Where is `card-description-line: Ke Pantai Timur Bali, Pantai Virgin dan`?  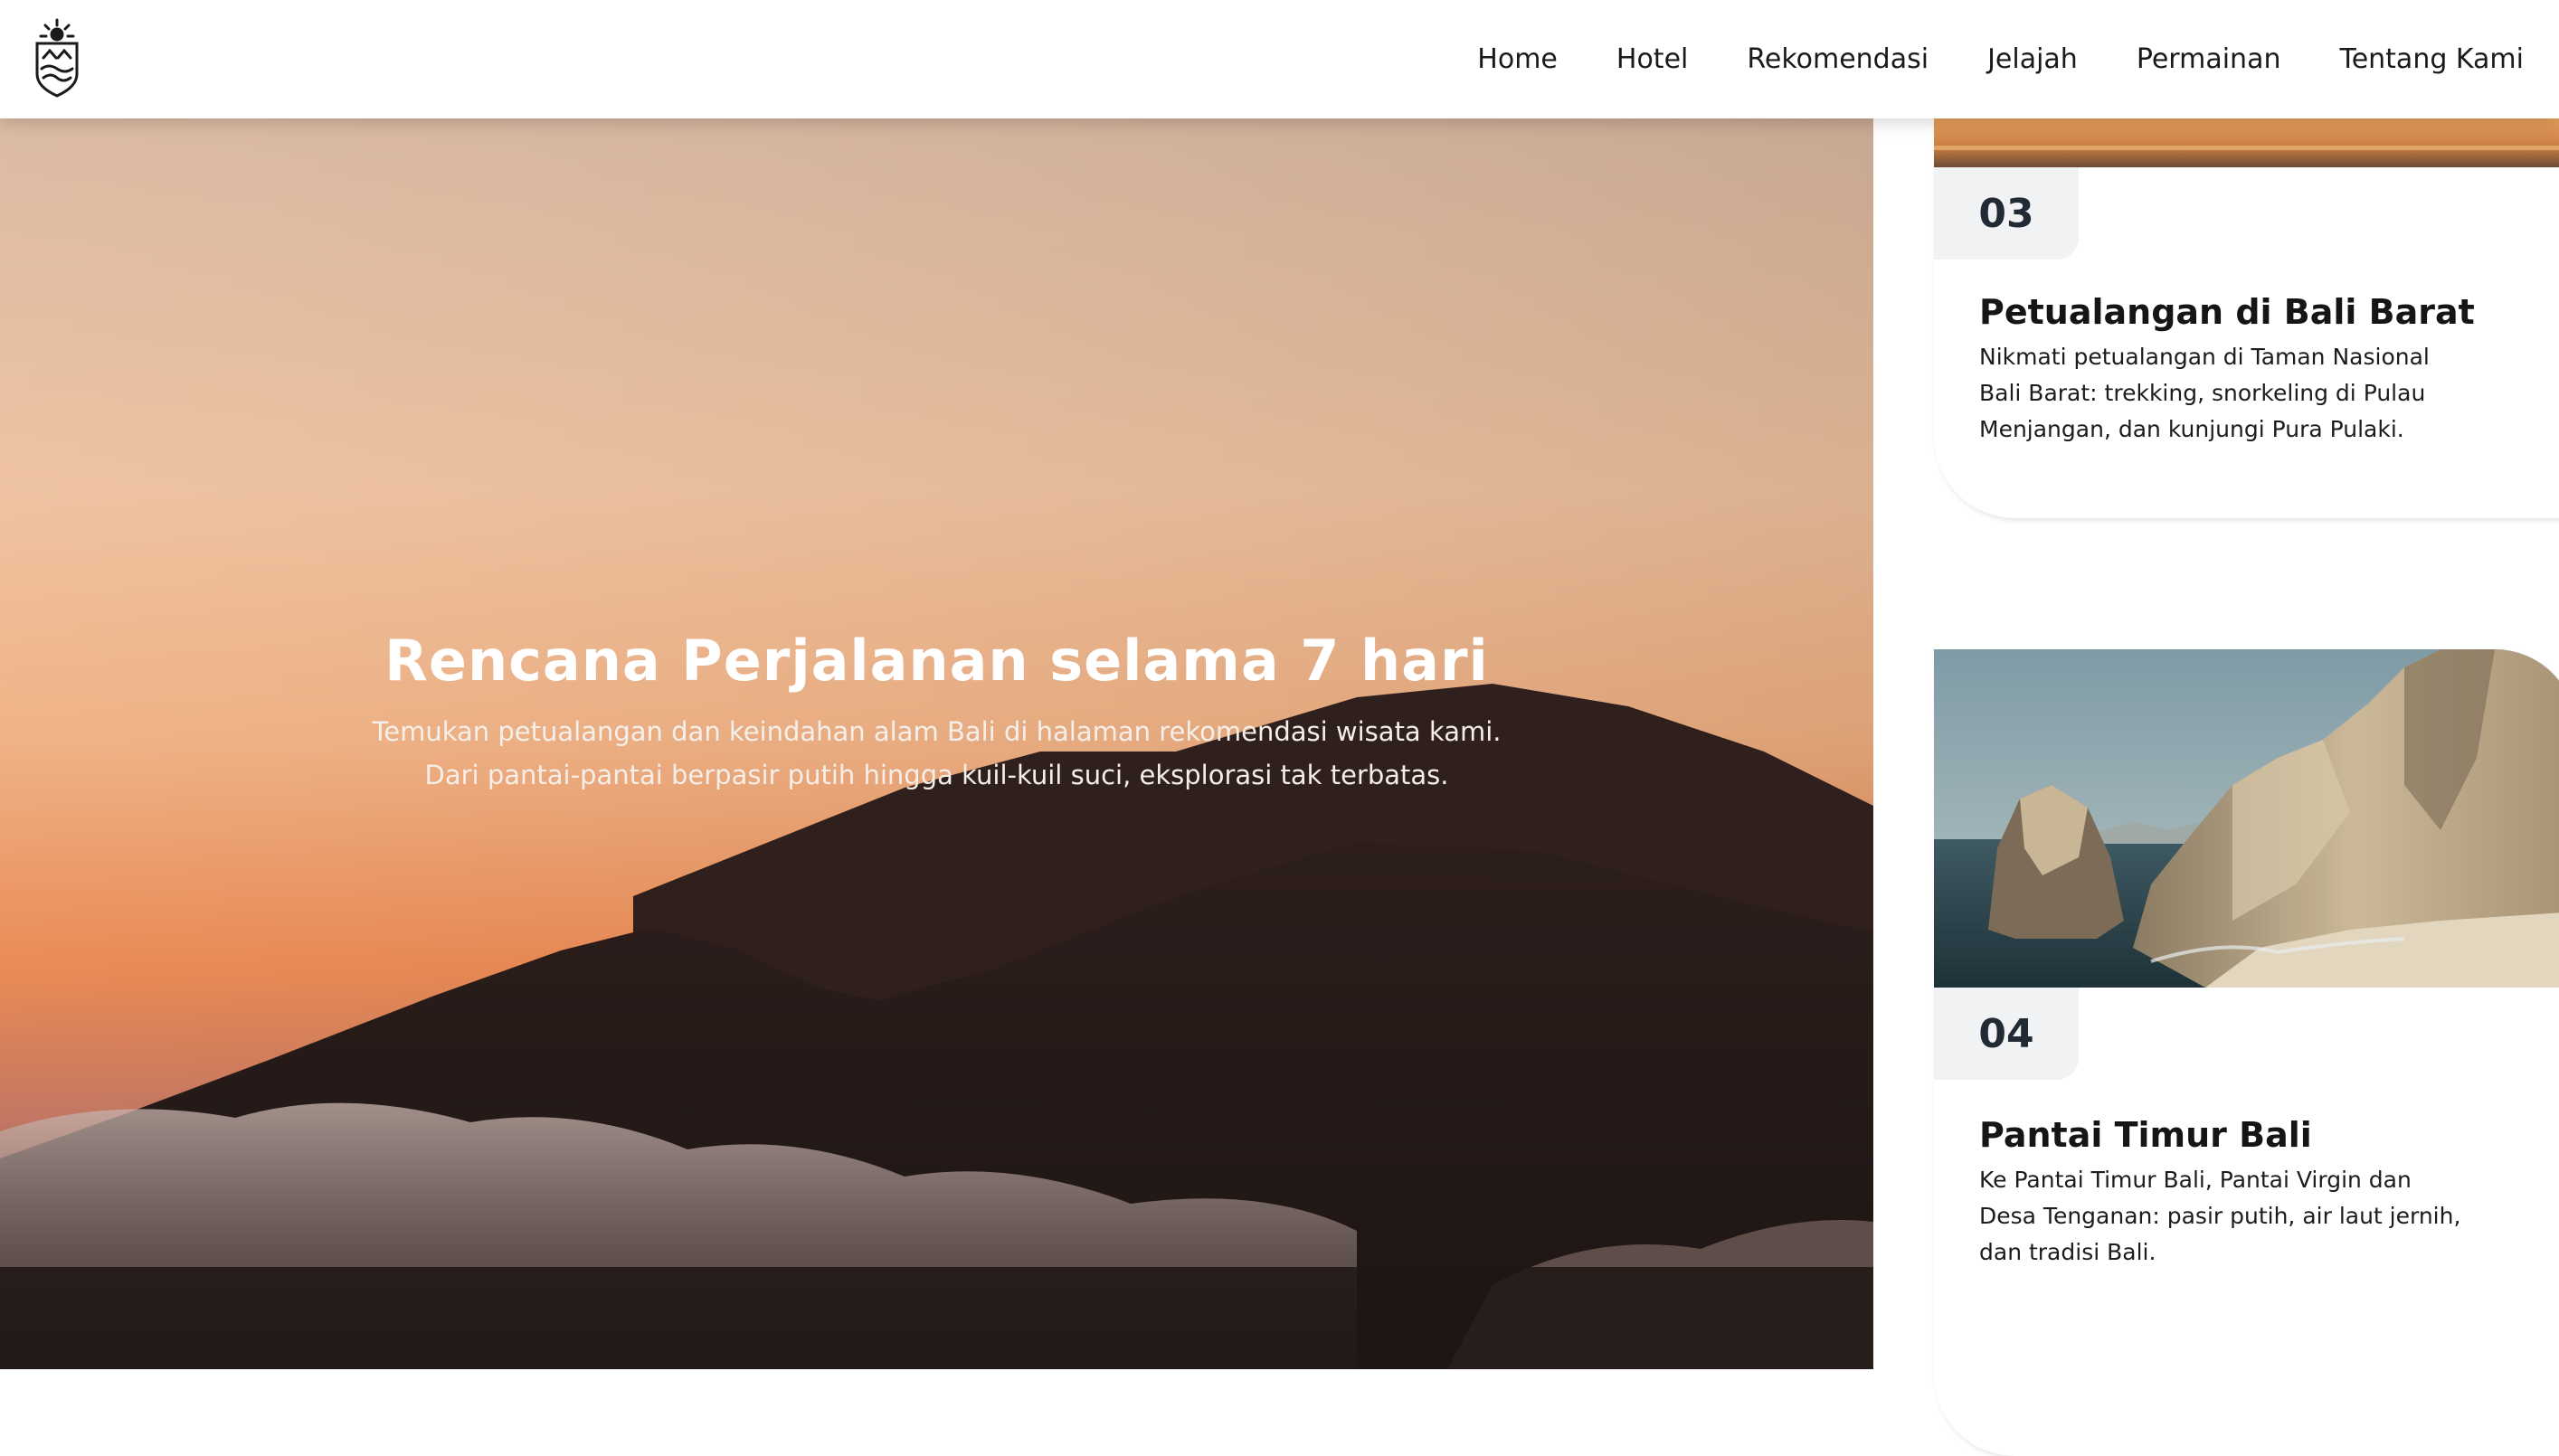
card-description-line: Ke Pantai Timur Bali, Pantai Virgin dan is located at coordinates (2195, 1180).